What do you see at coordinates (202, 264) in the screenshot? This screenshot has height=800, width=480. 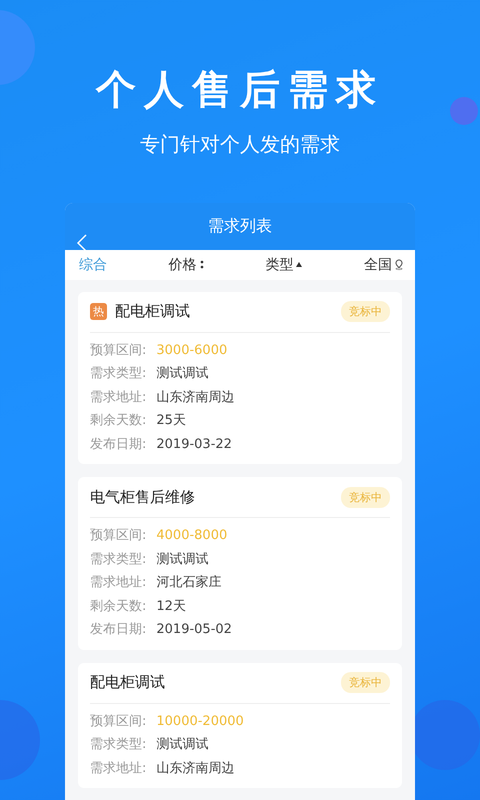 I see `sort-icon` at bounding box center [202, 264].